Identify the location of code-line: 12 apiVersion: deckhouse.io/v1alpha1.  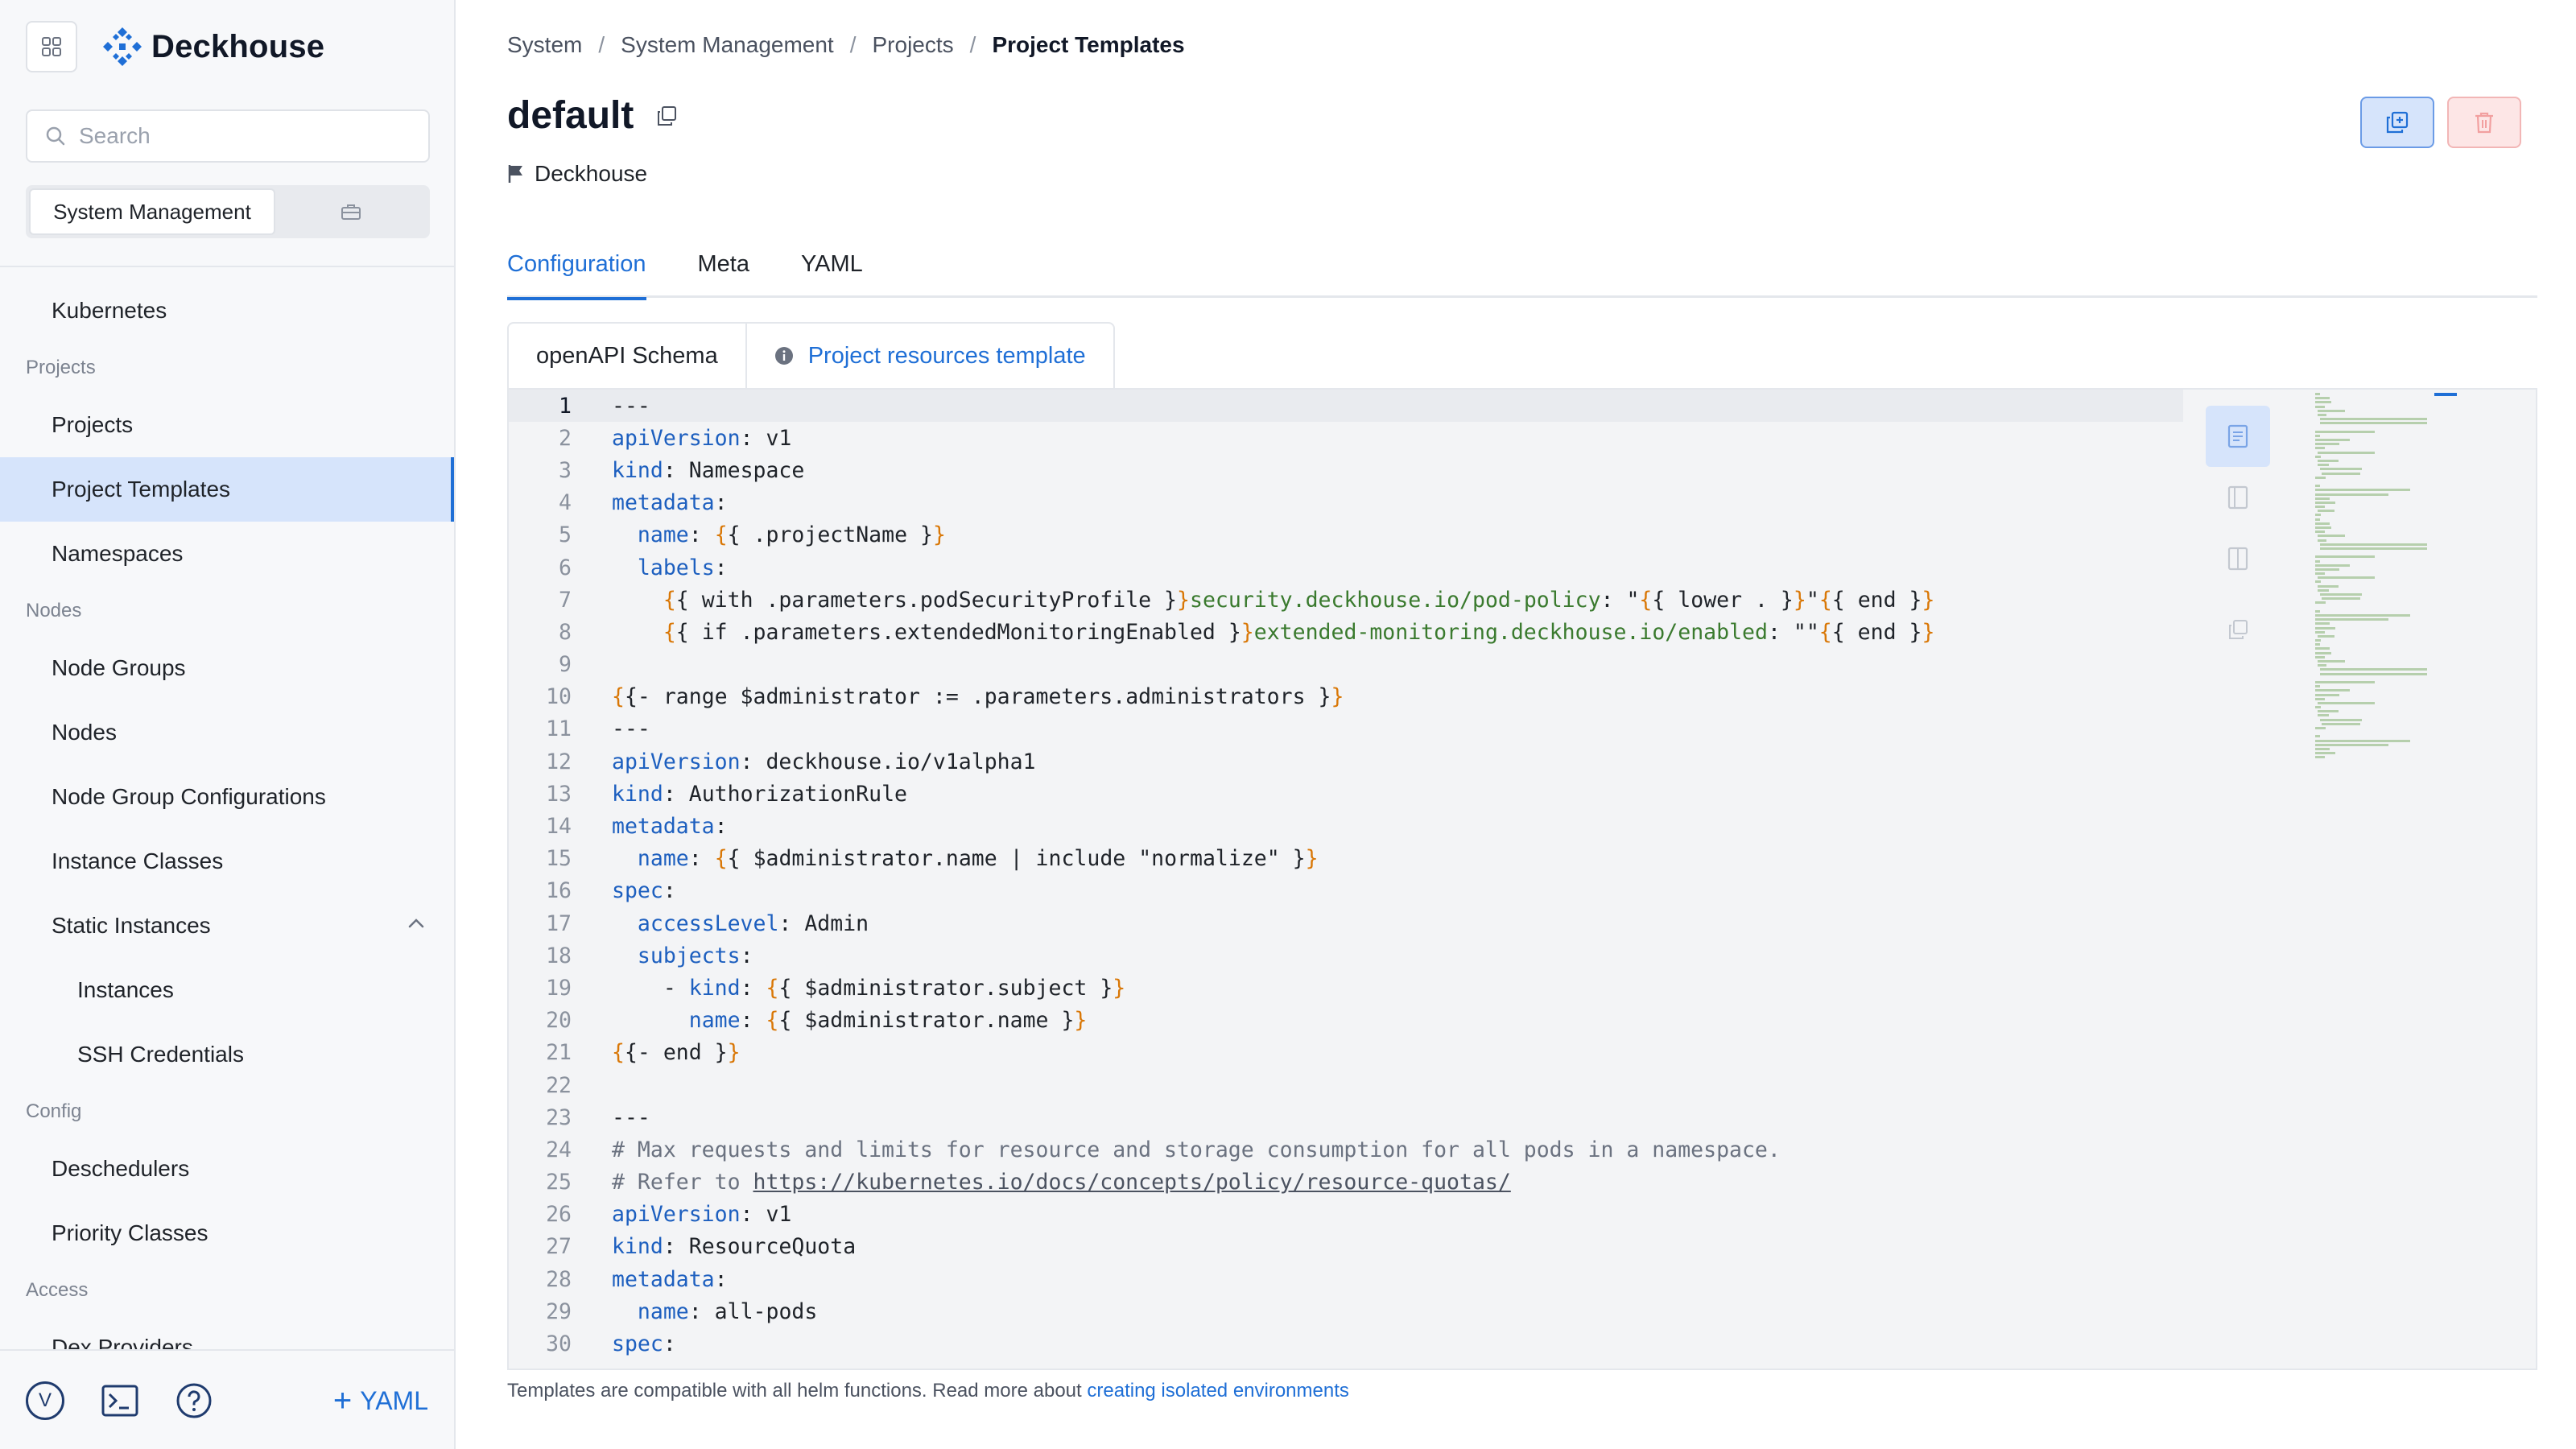
(1346, 761).